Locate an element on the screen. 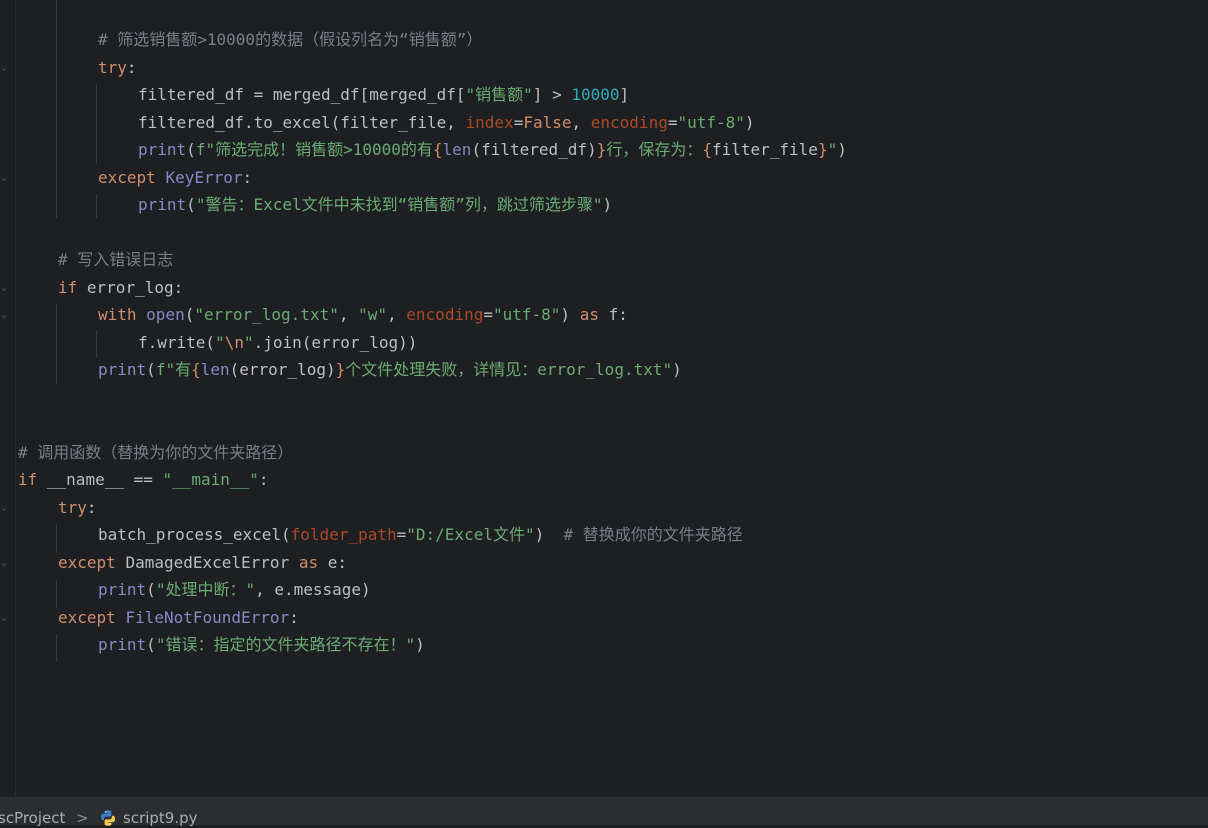 The width and height of the screenshot is (1208, 828). code-token: f"有 is located at coordinates (173, 369).